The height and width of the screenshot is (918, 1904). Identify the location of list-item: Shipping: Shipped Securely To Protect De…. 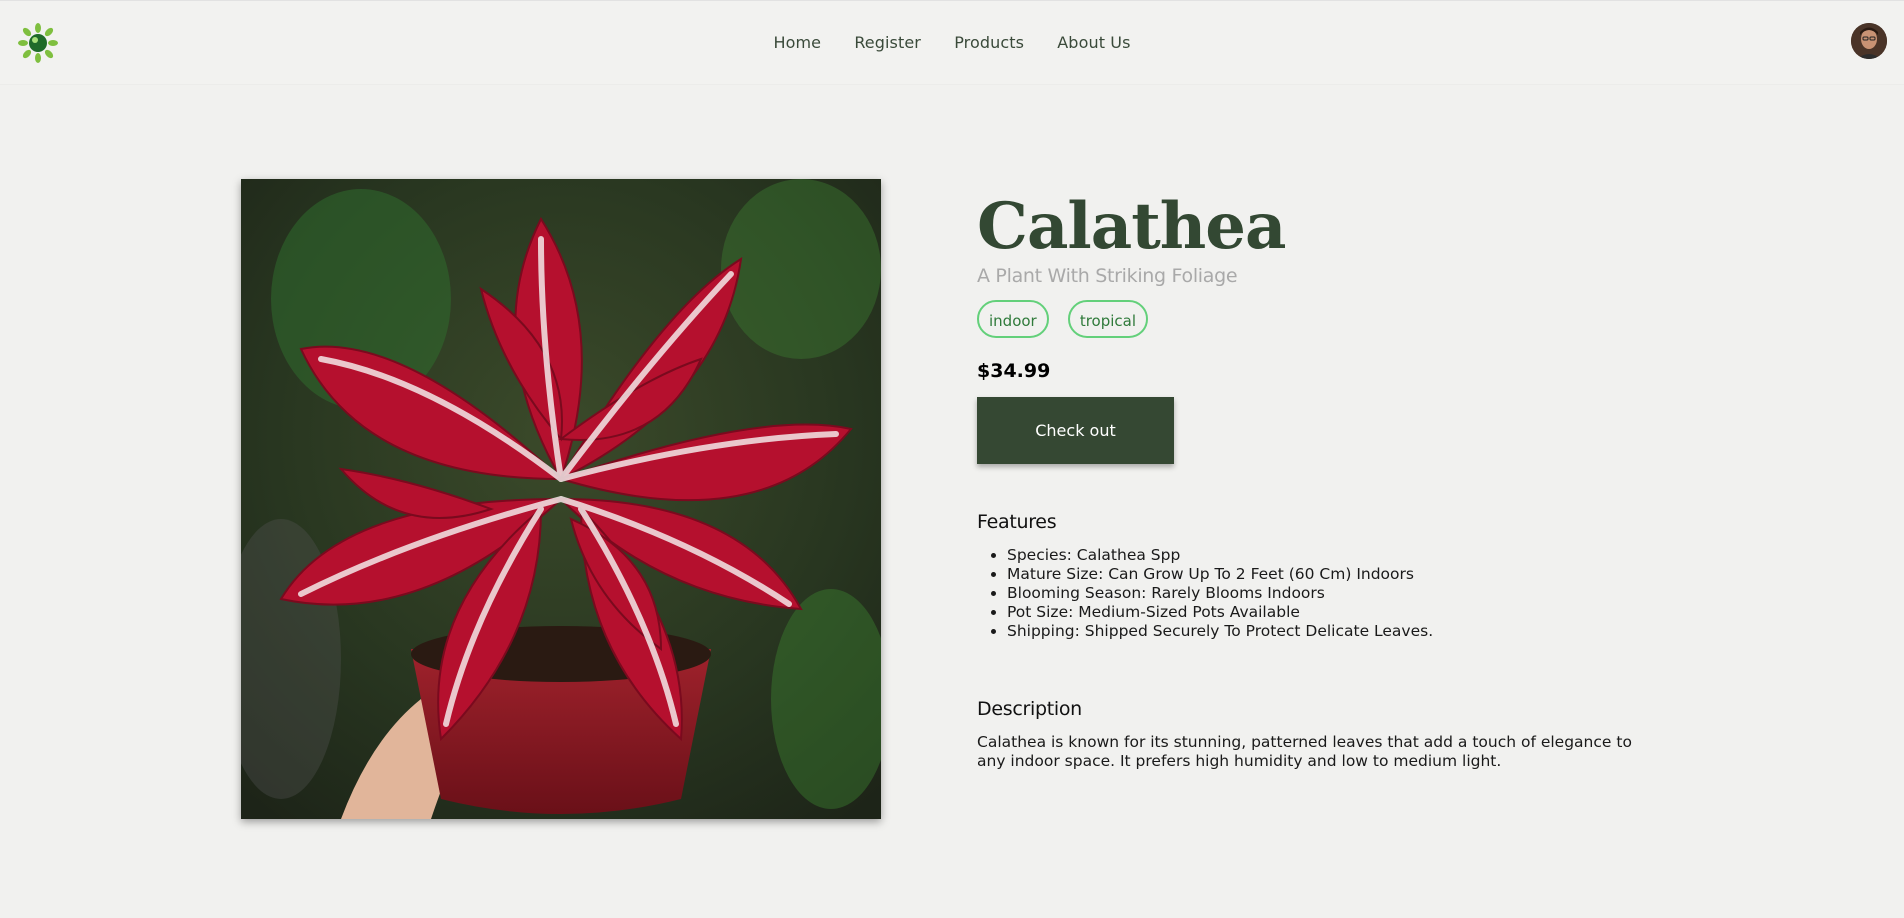
(1332, 631).